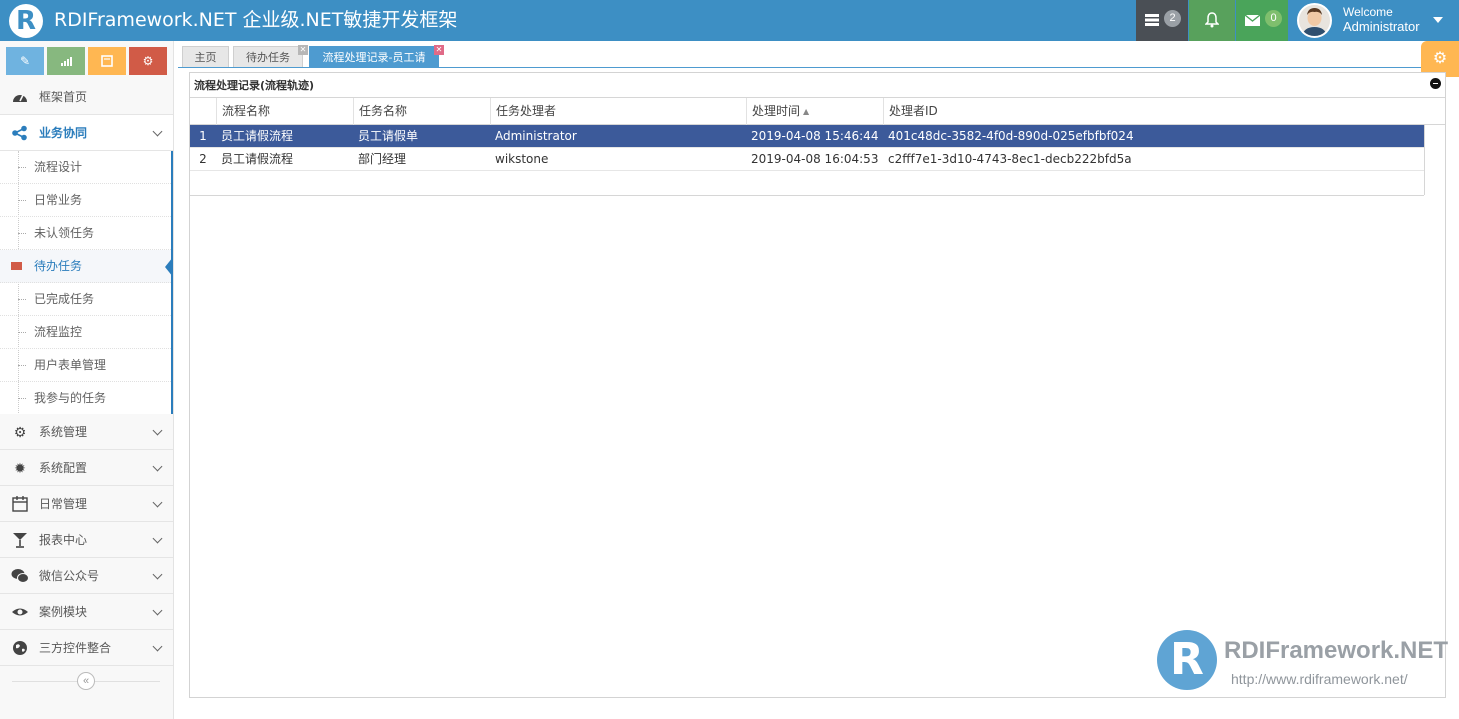 This screenshot has height=719, width=1459. What do you see at coordinates (148, 61) in the screenshot?
I see `shortcut-cogs-button: ⚙` at bounding box center [148, 61].